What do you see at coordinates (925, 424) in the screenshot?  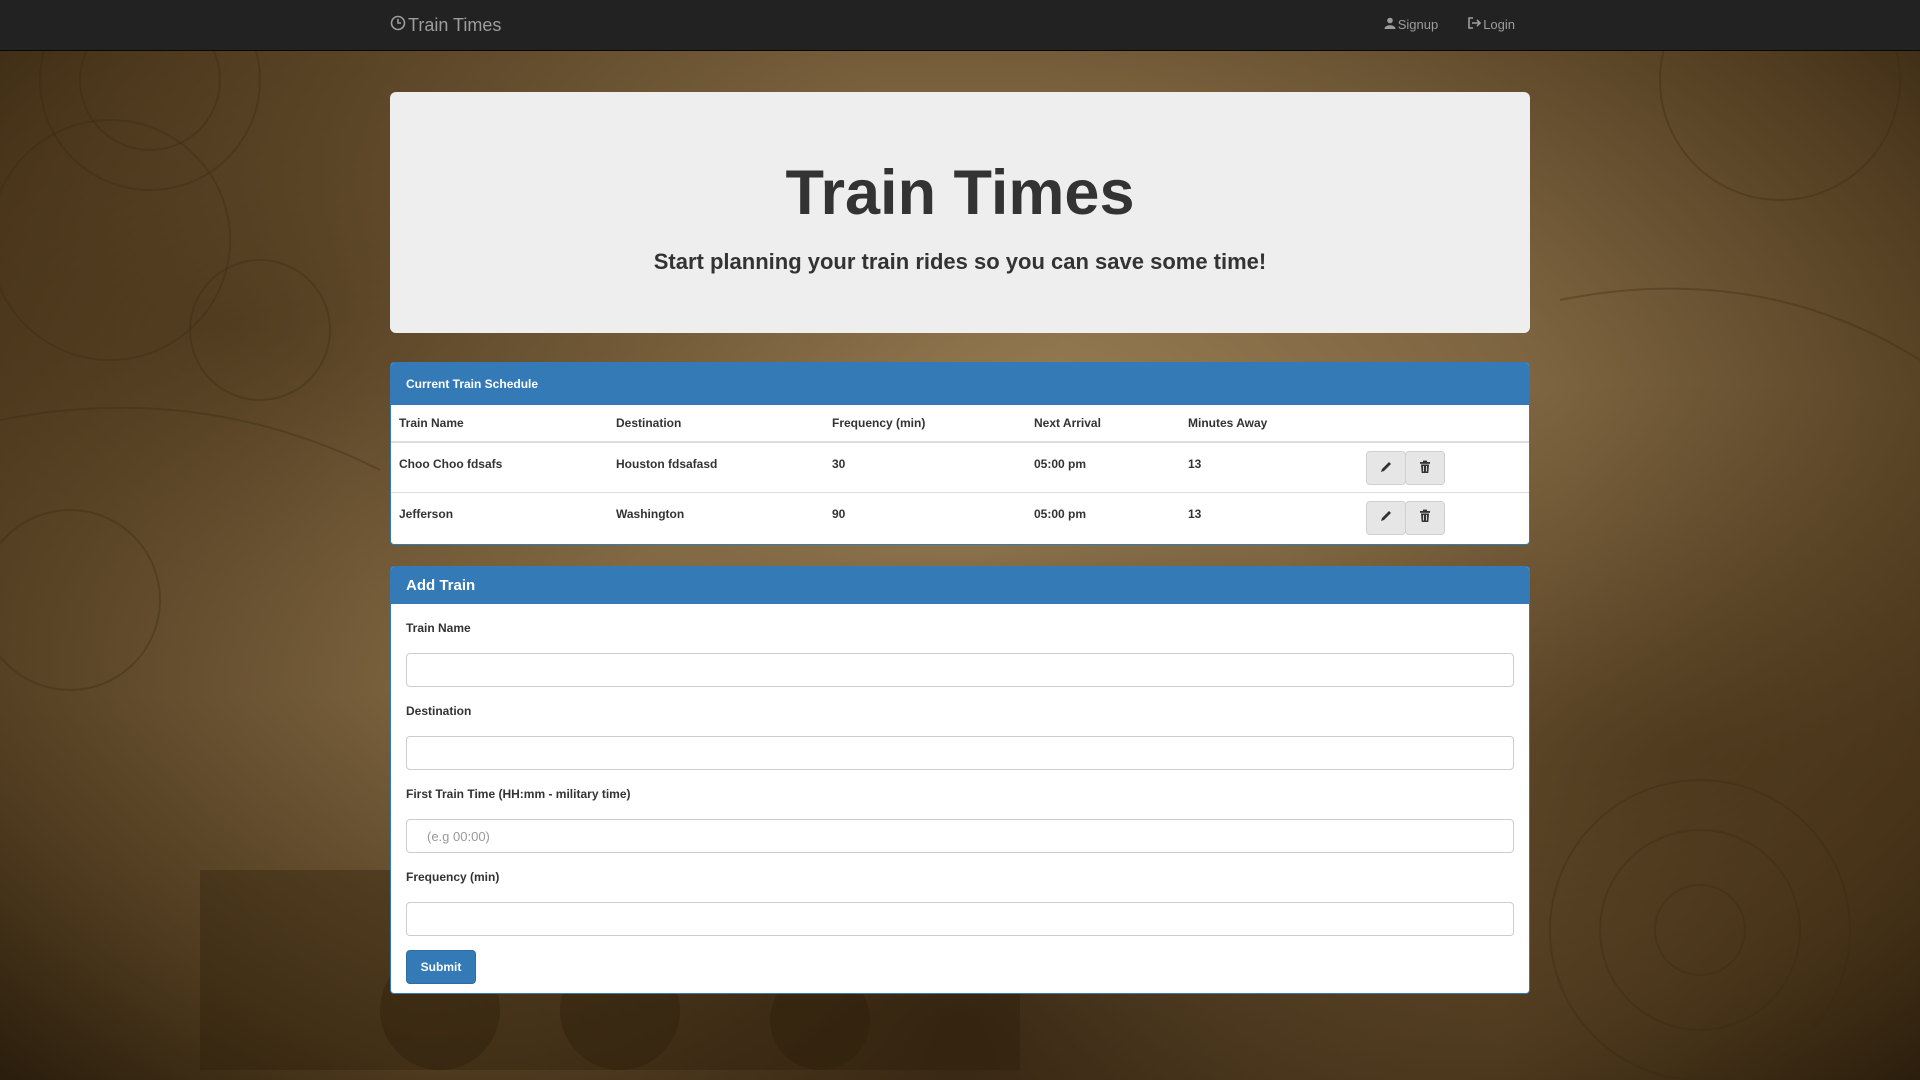 I see `column-header: Frequency (min)` at bounding box center [925, 424].